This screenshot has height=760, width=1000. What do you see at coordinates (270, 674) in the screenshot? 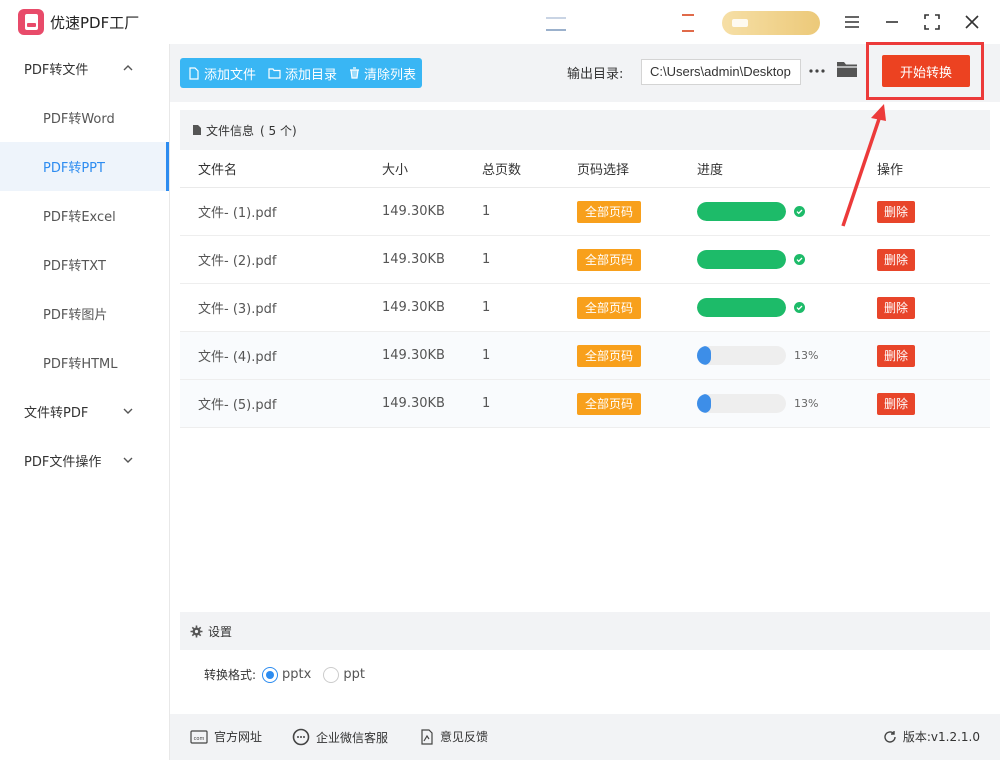
I see `radio-pptx` at bounding box center [270, 674].